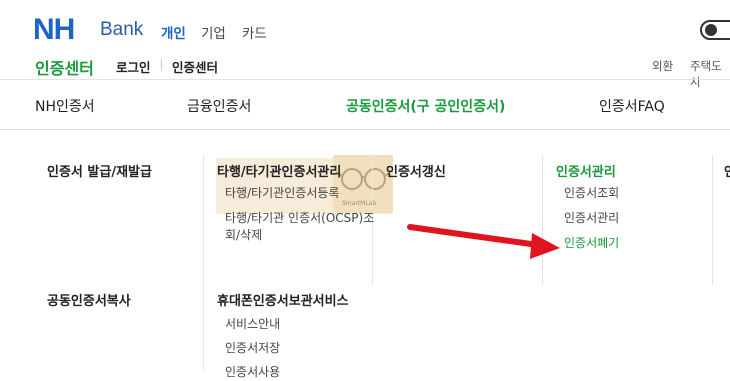 This screenshot has height=381, width=730. I want to click on util-foreign-exchange: 외환, so click(662, 66).